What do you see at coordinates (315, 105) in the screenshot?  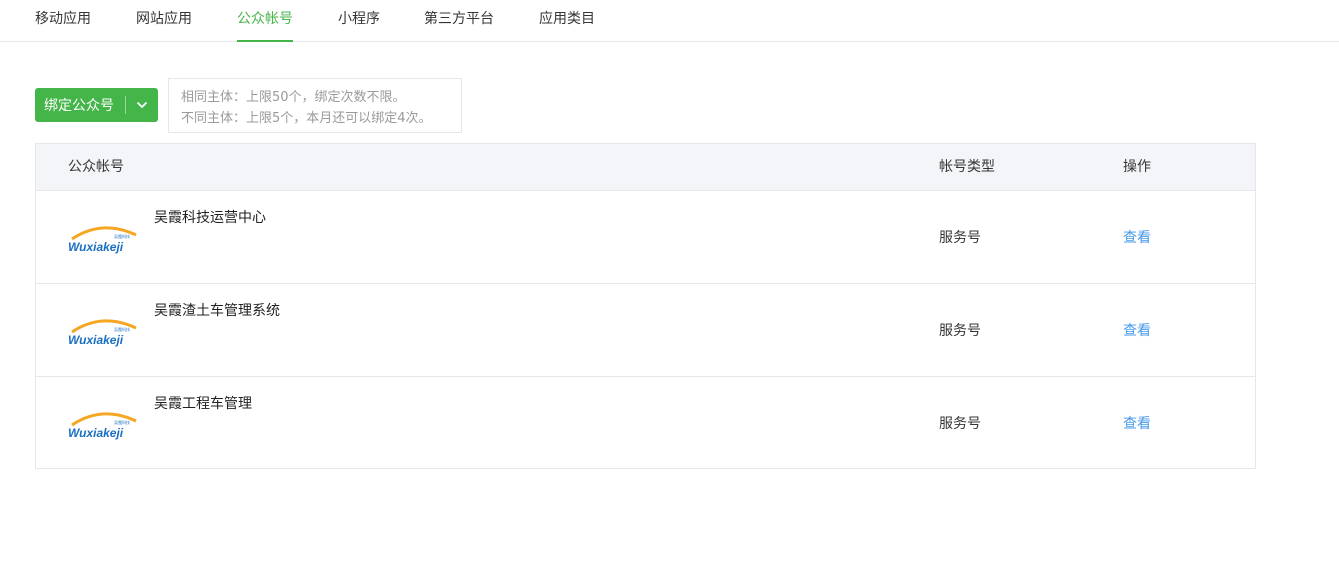 I see `bind-limit-tip: 相同主体：上限50个，绑定次数不限。 不同主体：上限5个，本月还可以绑定4次。` at bounding box center [315, 105].